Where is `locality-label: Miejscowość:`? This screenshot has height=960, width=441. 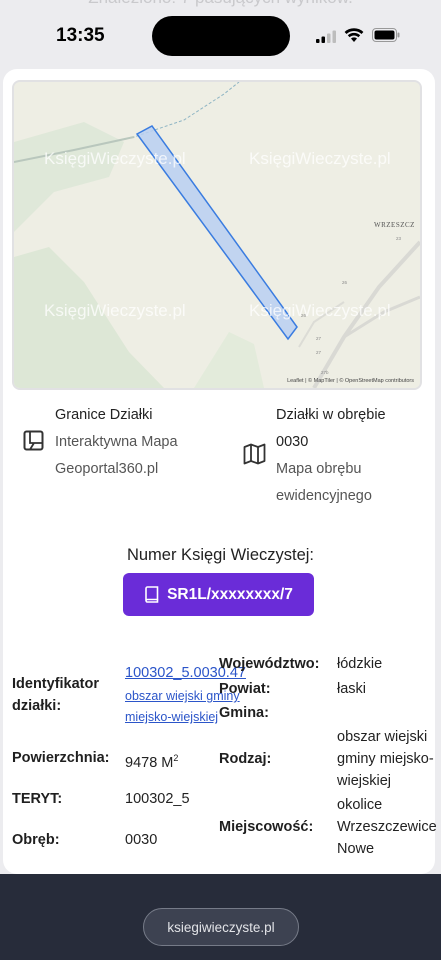 locality-label: Miejscowość: is located at coordinates (266, 827).